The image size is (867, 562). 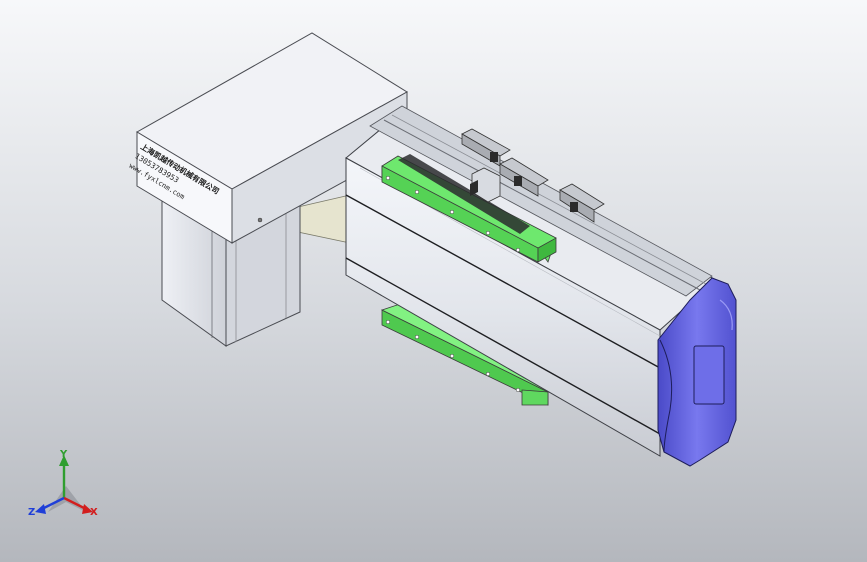 I want to click on screw-hole, so click(x=260, y=220).